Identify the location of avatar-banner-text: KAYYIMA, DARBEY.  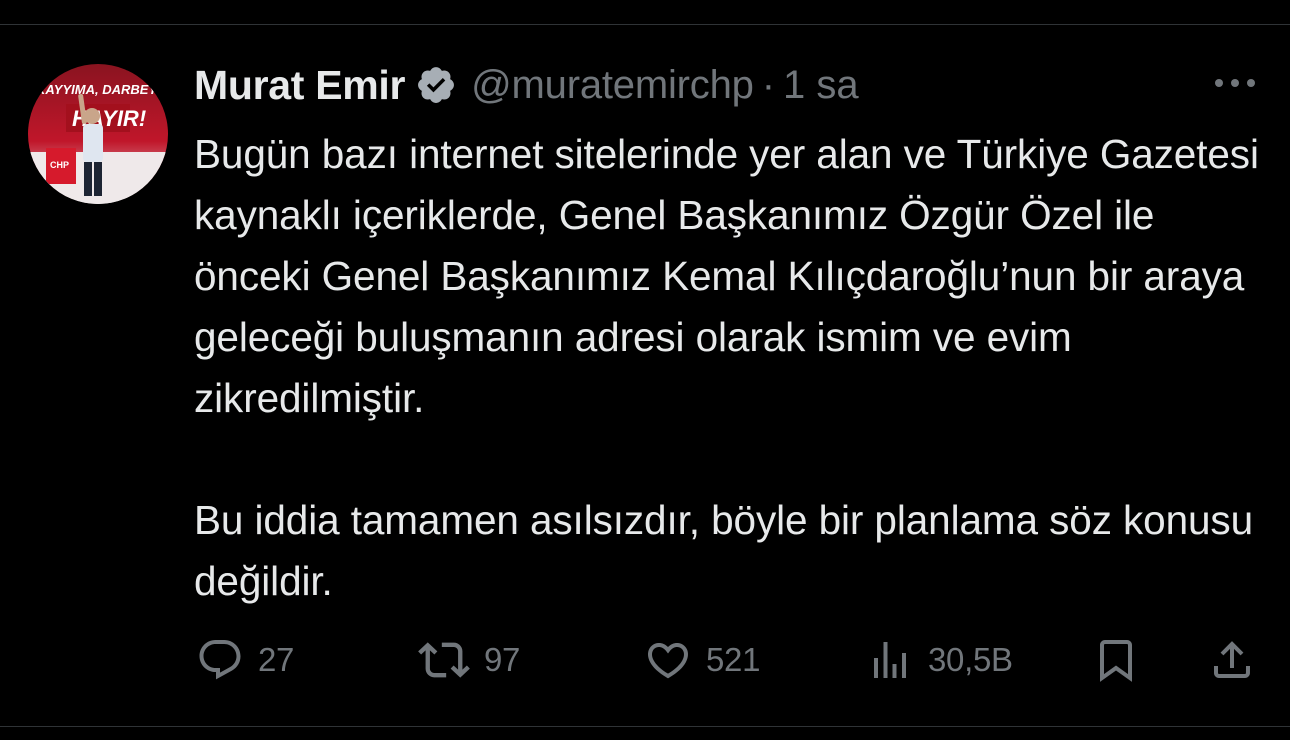
(97, 89).